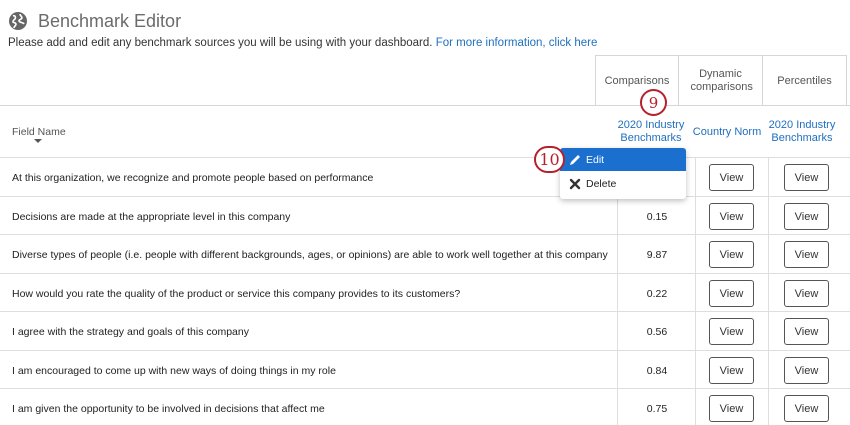 The width and height of the screenshot is (850, 425). What do you see at coordinates (651, 132) in the screenshot?
I see `column-header-comparison-benchmark: 2020 Industry Benchmarks` at bounding box center [651, 132].